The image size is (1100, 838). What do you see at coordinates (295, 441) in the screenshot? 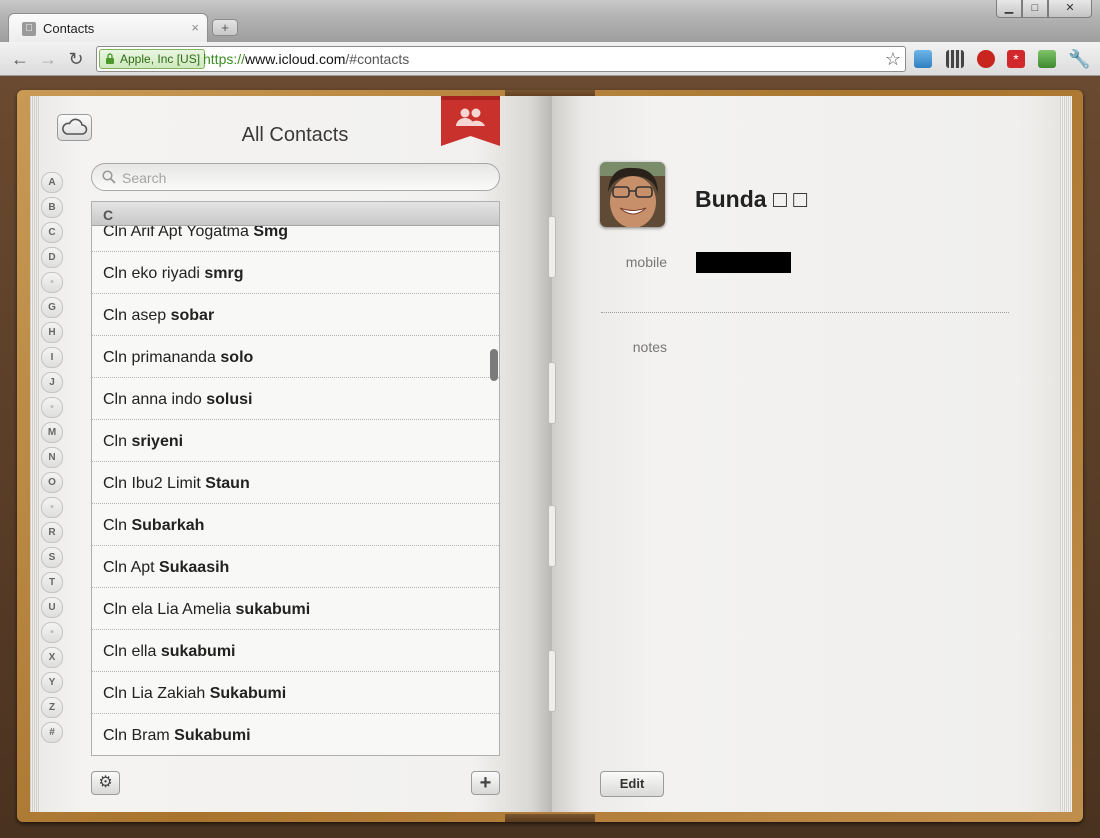
I see `contact-row: Cln sriyeni` at bounding box center [295, 441].